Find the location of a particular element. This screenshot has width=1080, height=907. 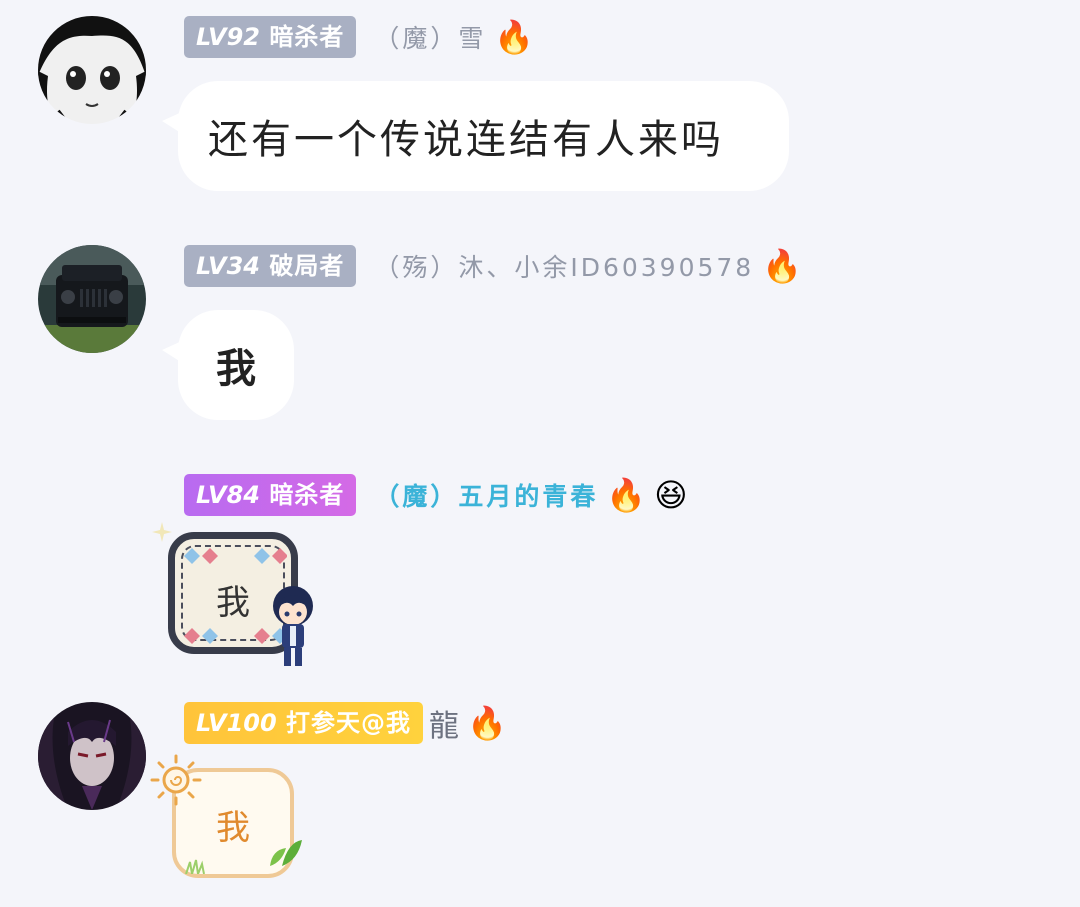

laughing-face-icon: 😆 is located at coordinates (671, 495).